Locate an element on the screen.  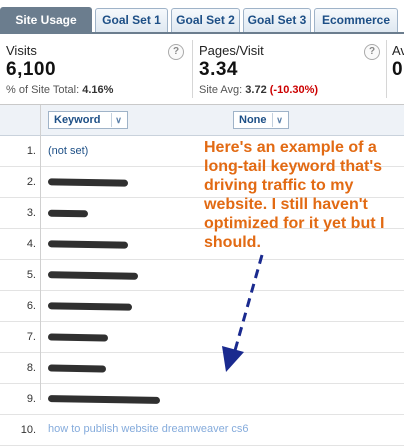
annotation-arrow-icon is located at coordinates (243, 313).